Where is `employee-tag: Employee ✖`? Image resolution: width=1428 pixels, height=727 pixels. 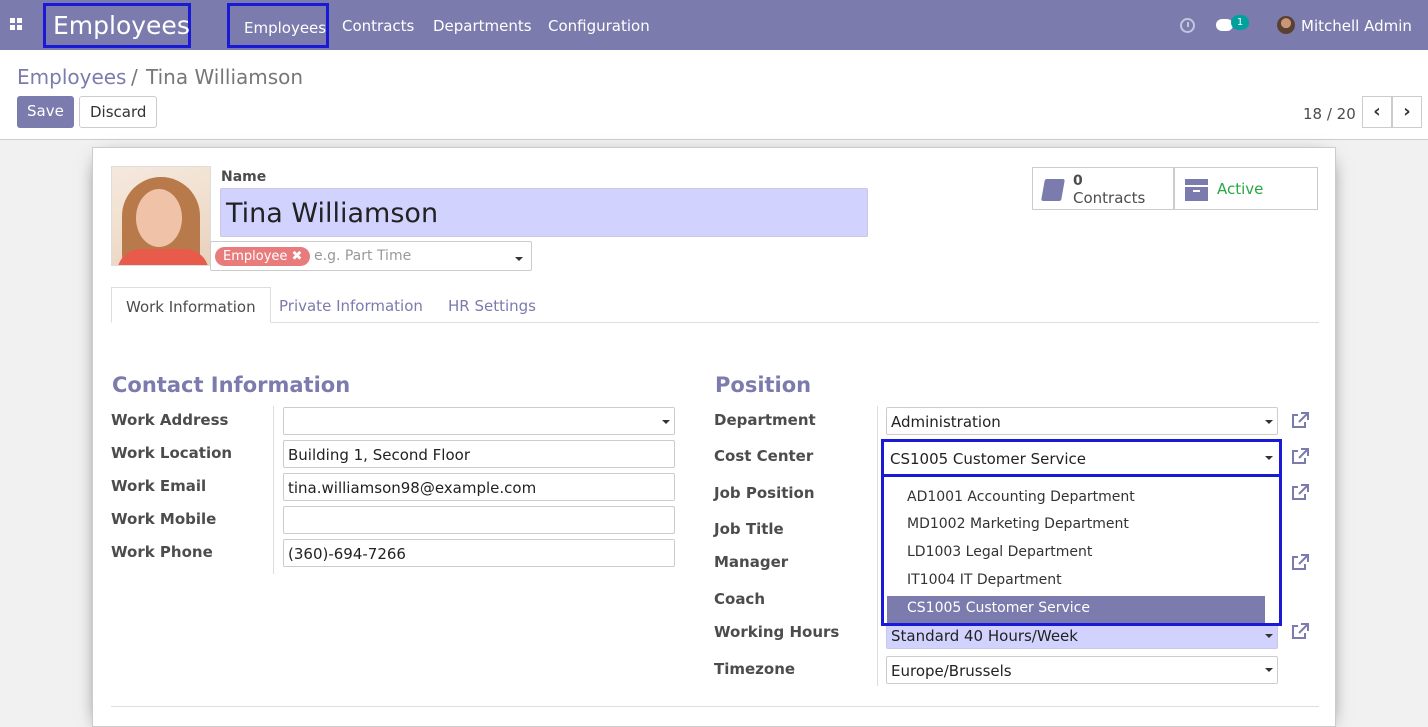
employee-tag: Employee ✖ is located at coordinates (263, 256).